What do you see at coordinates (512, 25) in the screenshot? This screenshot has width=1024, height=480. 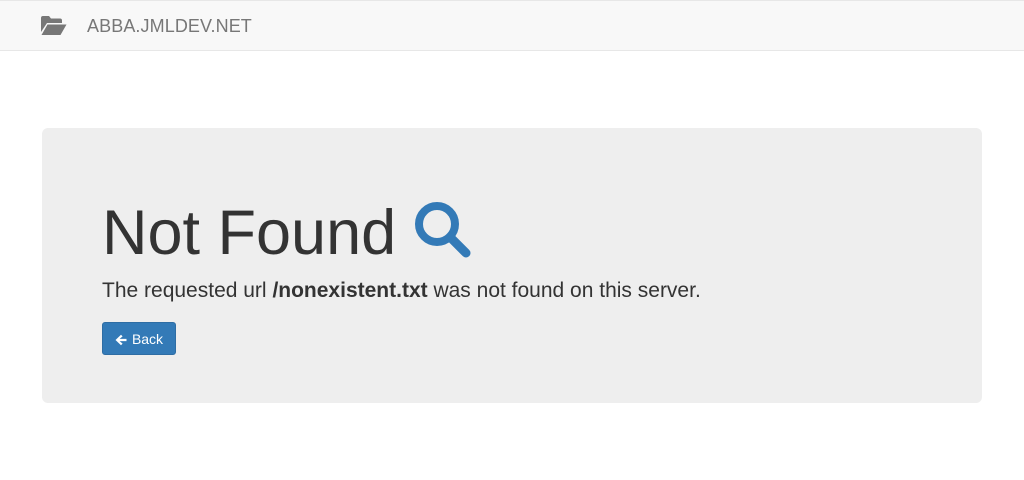 I see `navbar: ABBA.JMLDEV.NET` at bounding box center [512, 25].